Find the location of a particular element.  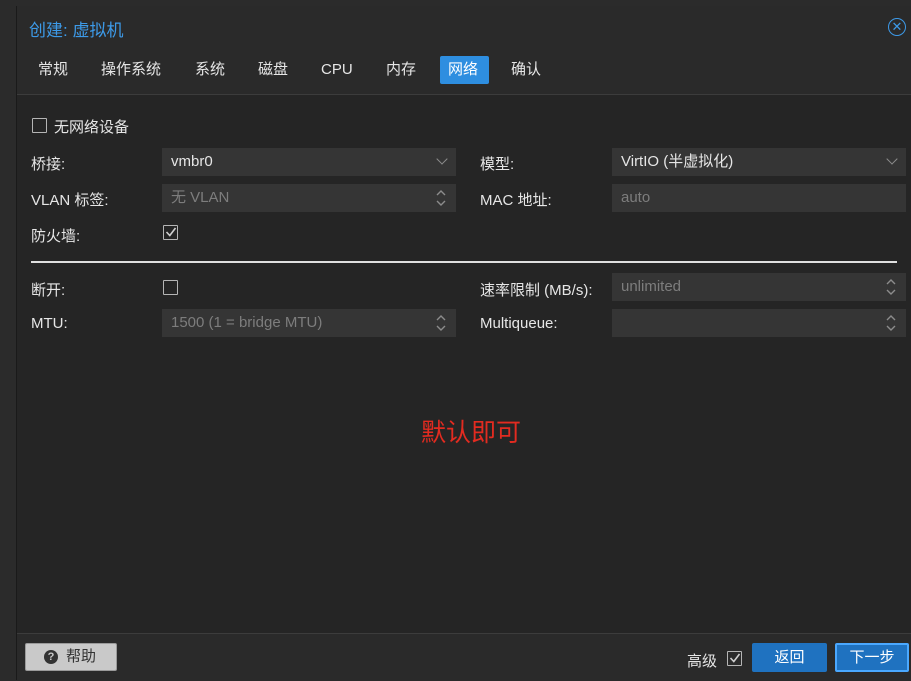

multiqueue-input is located at coordinates (759, 323).